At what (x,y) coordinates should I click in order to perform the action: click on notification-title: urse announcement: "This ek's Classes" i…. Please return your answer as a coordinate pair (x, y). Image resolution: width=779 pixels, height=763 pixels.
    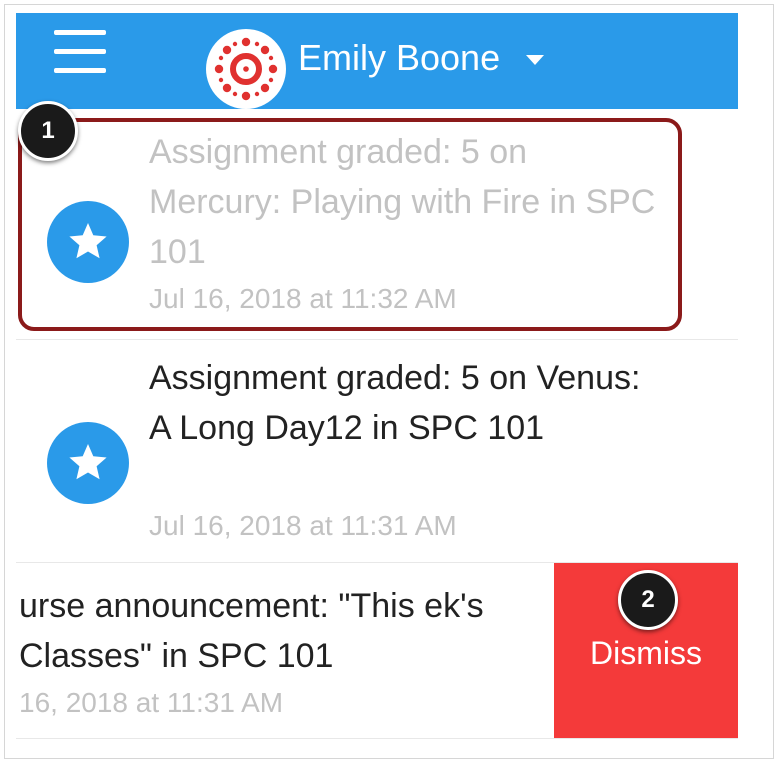
    Looking at the image, I should click on (251, 631).